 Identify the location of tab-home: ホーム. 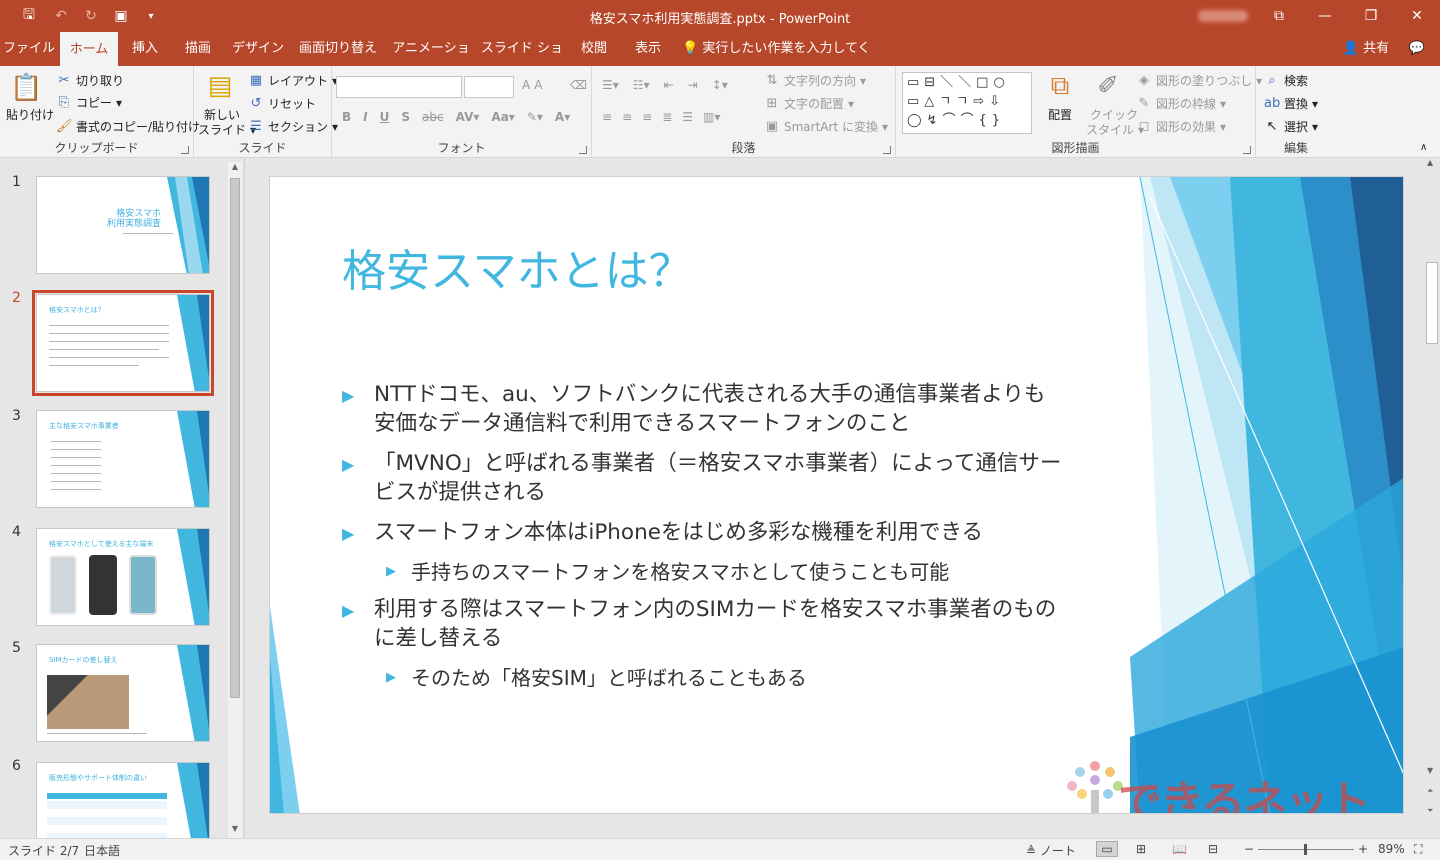
(89, 49).